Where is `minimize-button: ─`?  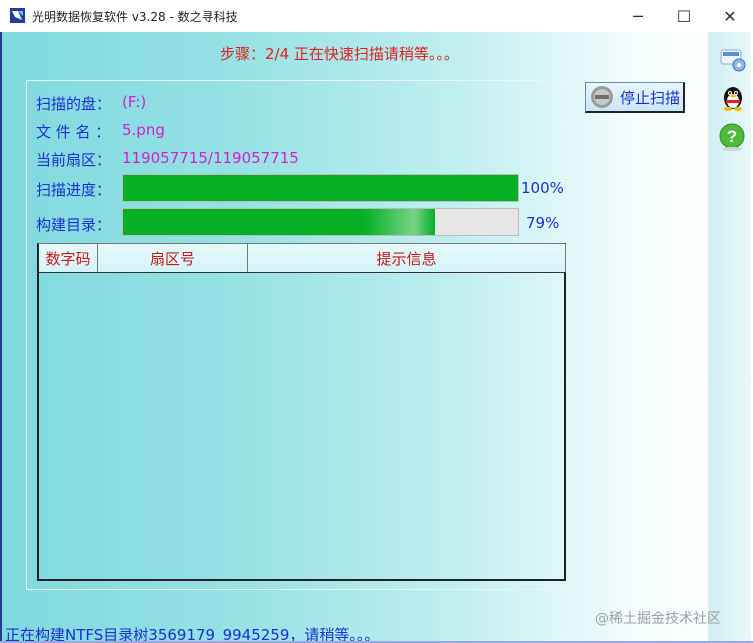
minimize-button: ─ is located at coordinates (638, 16).